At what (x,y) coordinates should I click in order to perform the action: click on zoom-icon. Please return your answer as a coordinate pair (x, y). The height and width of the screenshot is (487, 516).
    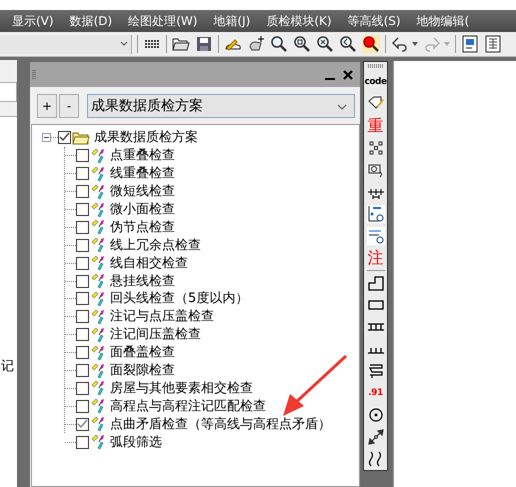
    Looking at the image, I should click on (279, 44).